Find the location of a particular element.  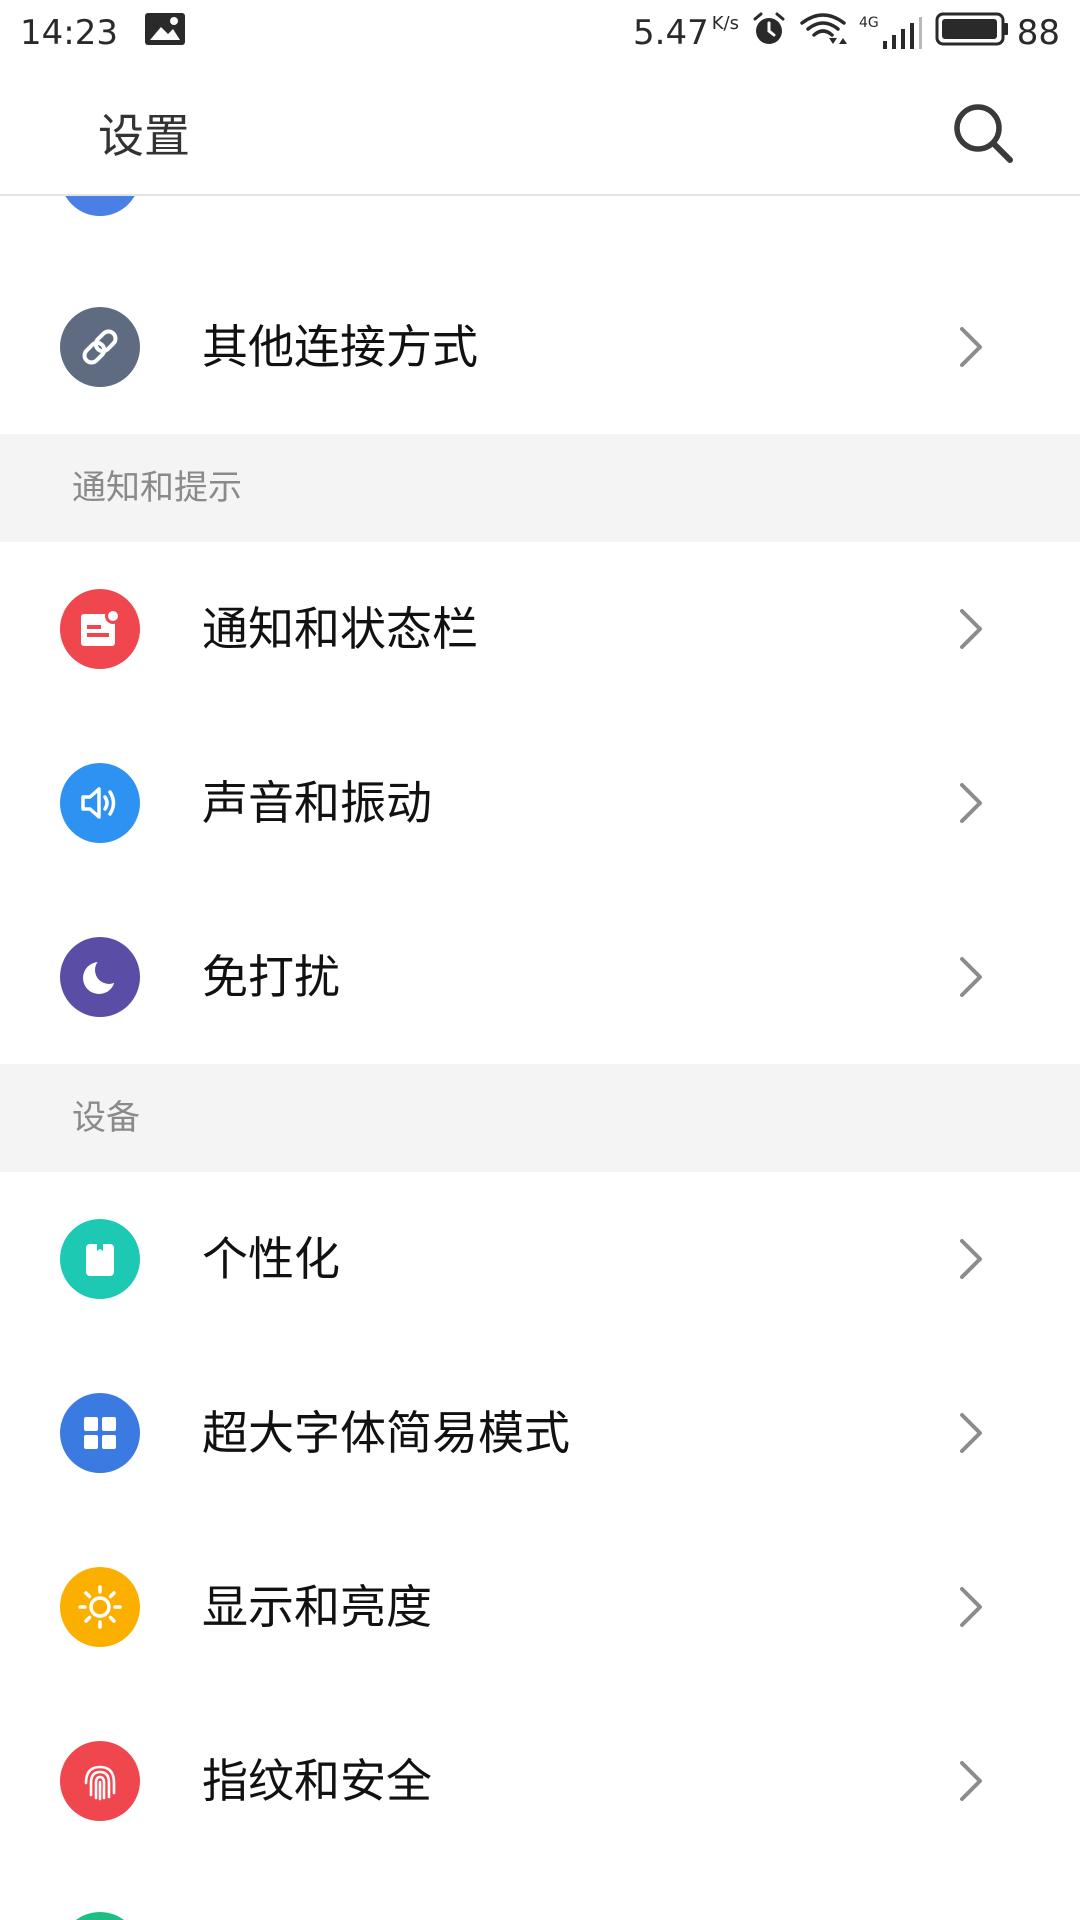

net-speed-unit: K/s is located at coordinates (725, 23).